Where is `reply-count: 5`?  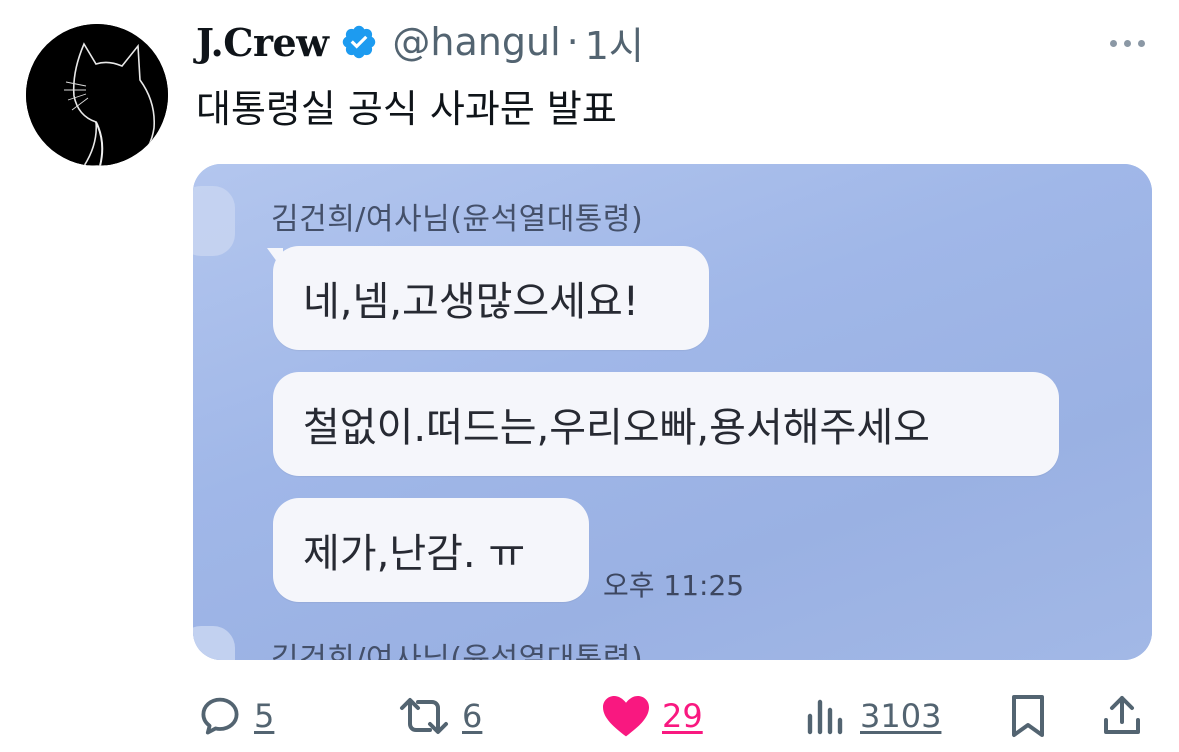
reply-count: 5 is located at coordinates (264, 716).